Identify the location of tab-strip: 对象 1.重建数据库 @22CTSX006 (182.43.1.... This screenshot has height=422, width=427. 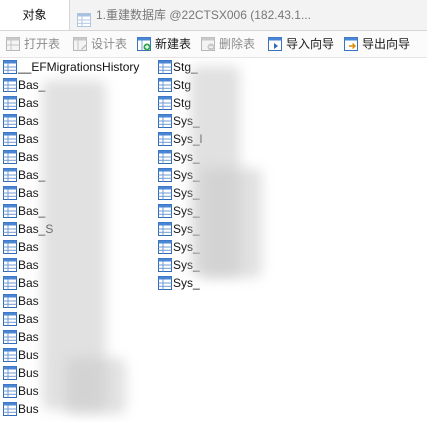
(213, 15).